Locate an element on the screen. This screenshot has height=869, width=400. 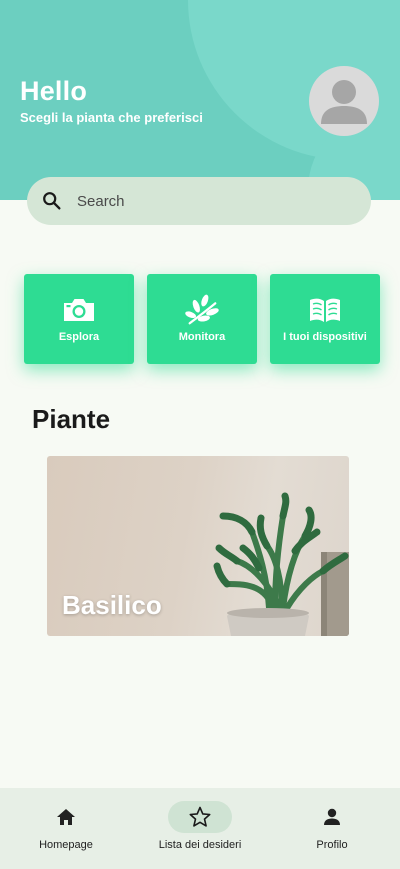
explore-button: Esplora is located at coordinates (79, 319).